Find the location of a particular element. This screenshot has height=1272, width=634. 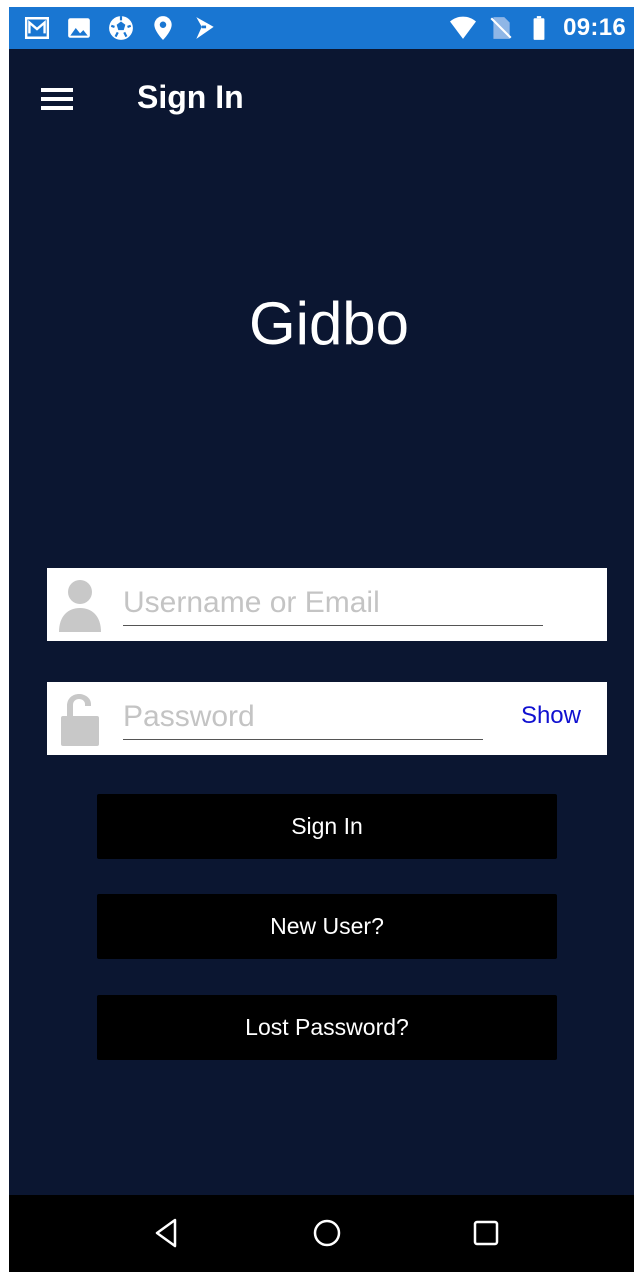

back-icon is located at coordinates (167, 1233).